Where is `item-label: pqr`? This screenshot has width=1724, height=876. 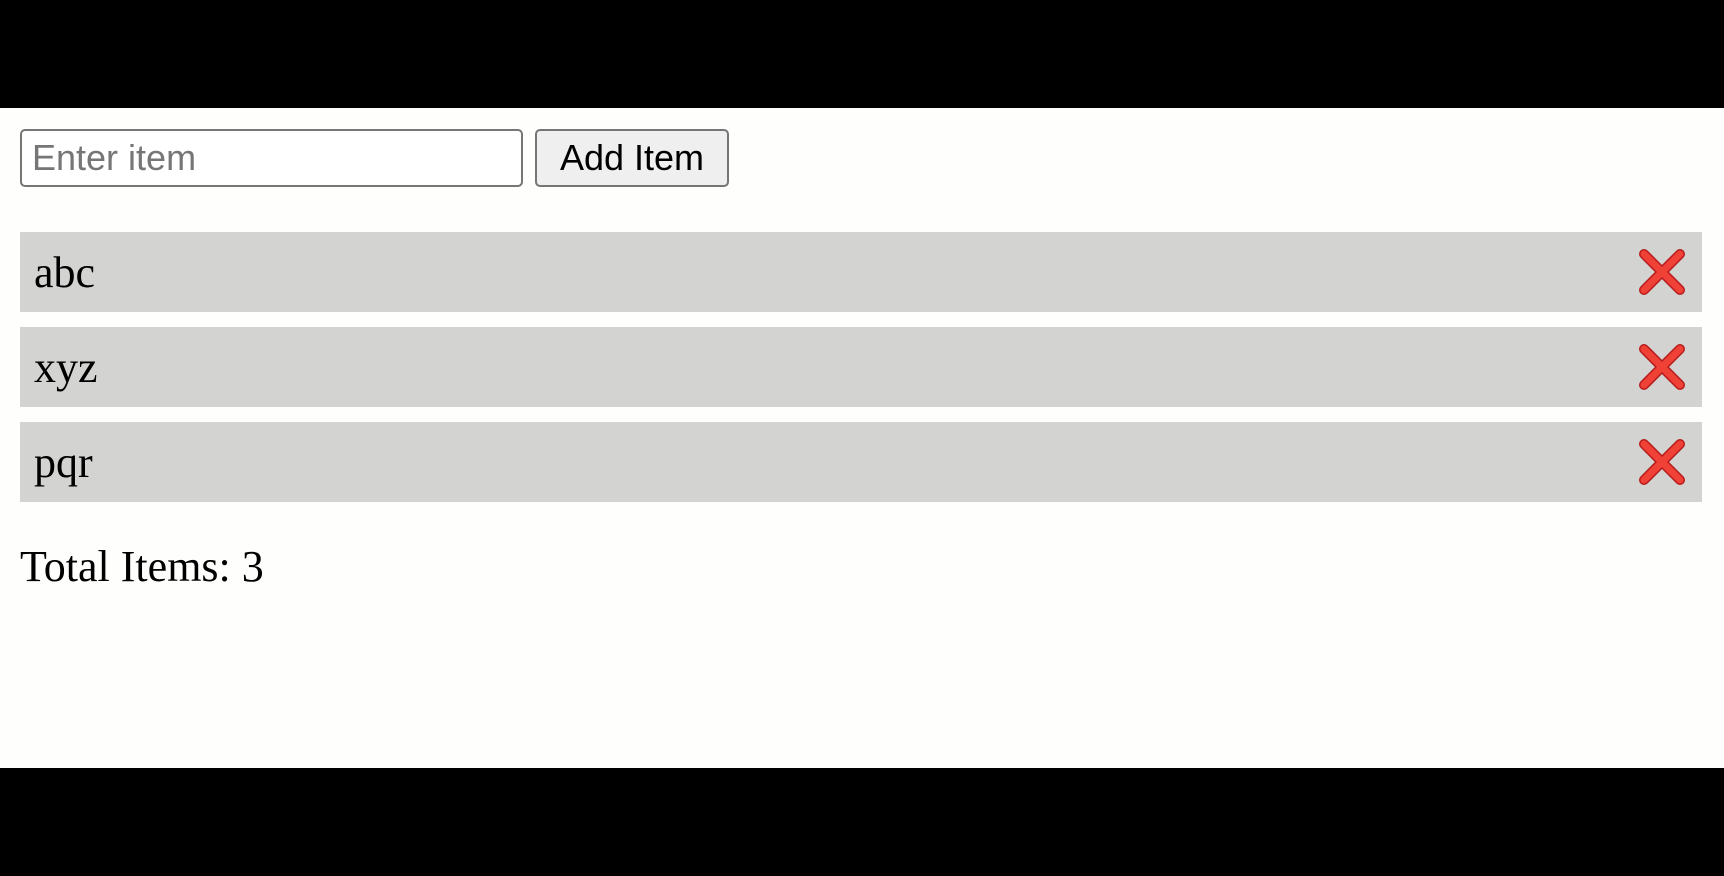
item-label: pqr is located at coordinates (63, 462).